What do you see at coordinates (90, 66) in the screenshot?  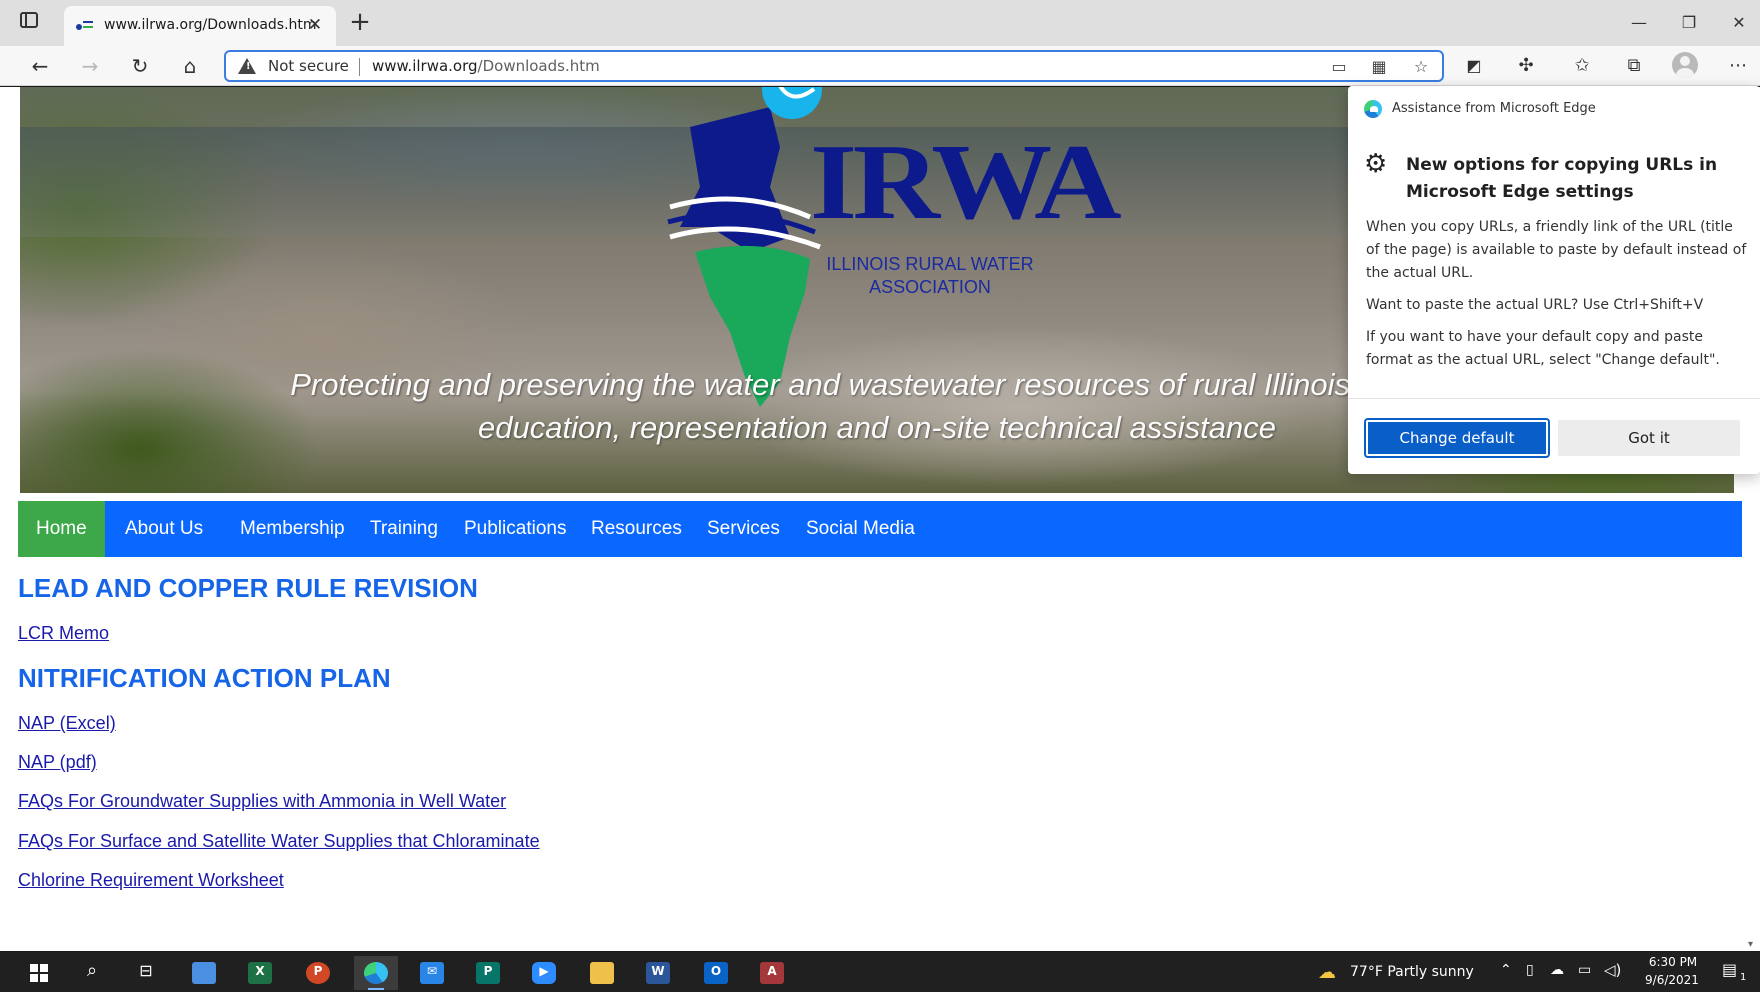 I see `forward-button: →` at bounding box center [90, 66].